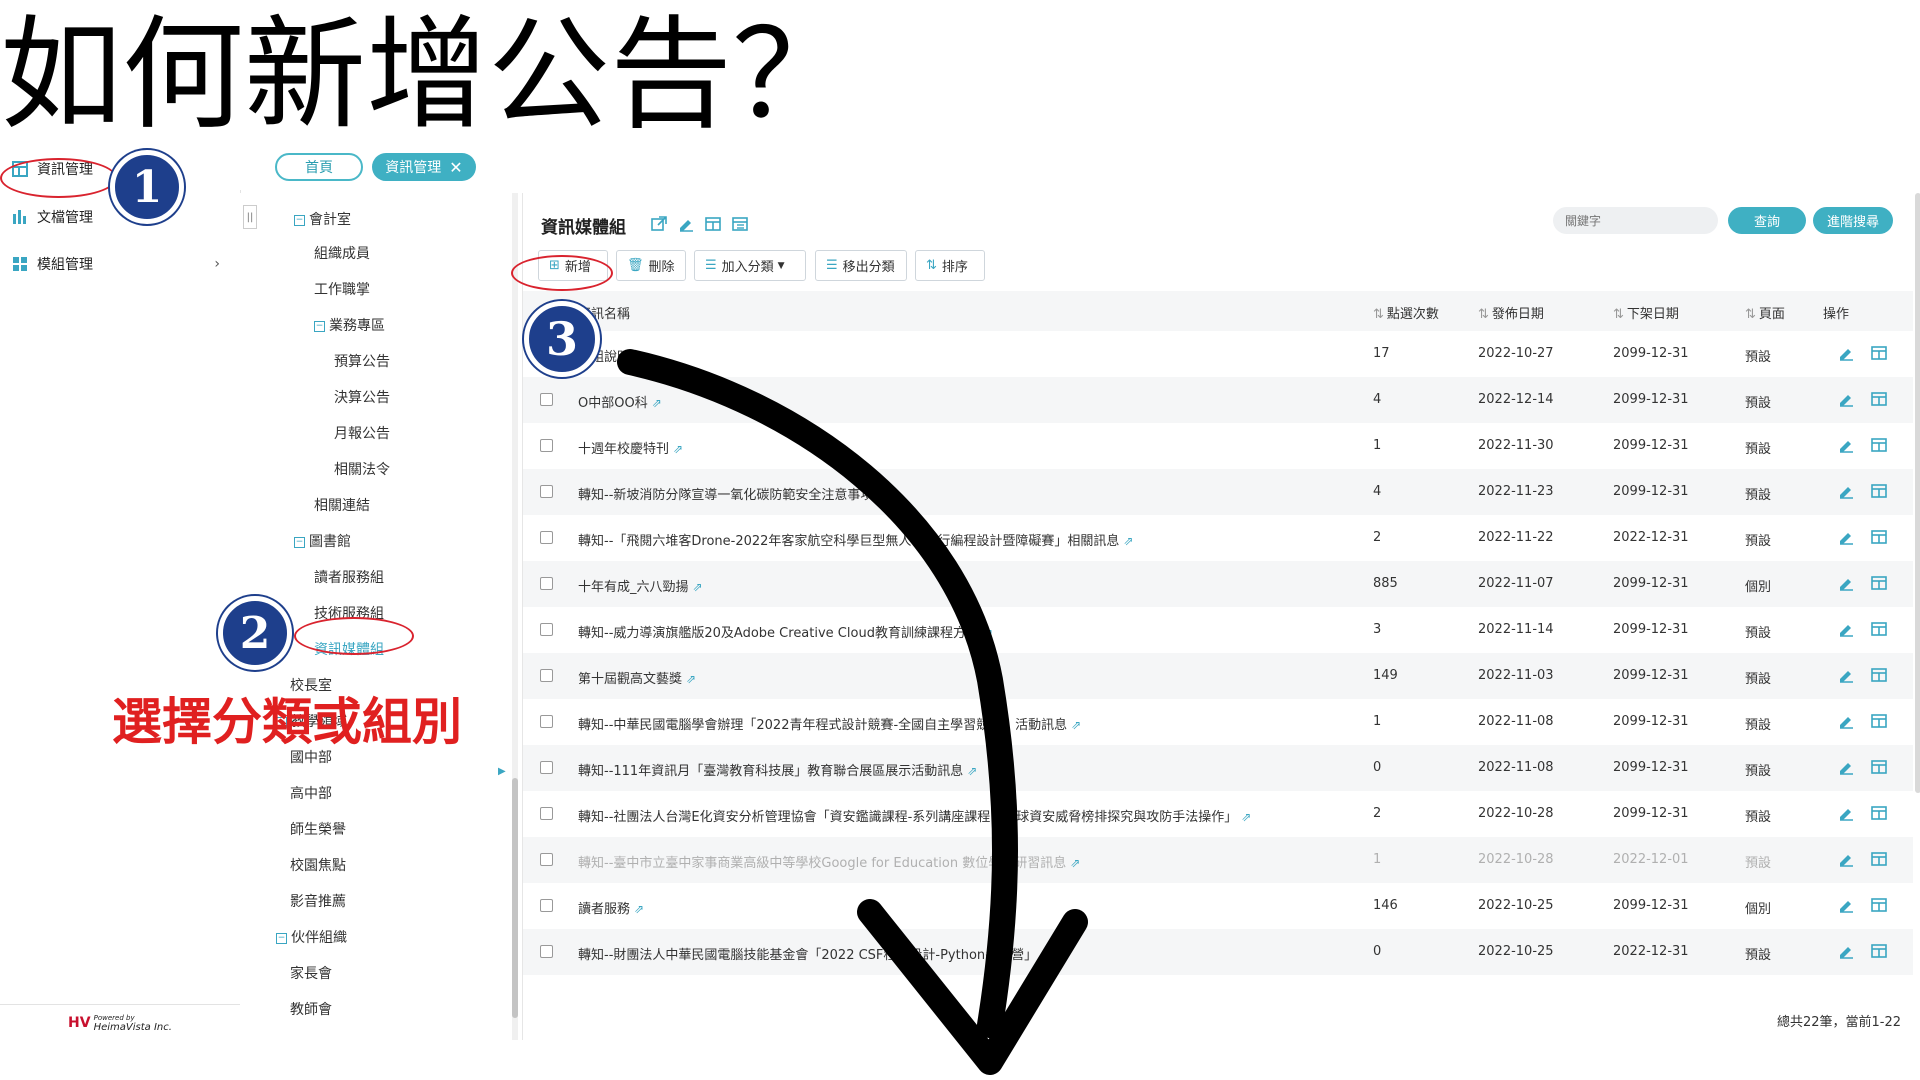 This screenshot has height=1080, width=1920. Describe the element at coordinates (950, 265) in the screenshot. I see `sort-button: ⇅ 排序` at that location.